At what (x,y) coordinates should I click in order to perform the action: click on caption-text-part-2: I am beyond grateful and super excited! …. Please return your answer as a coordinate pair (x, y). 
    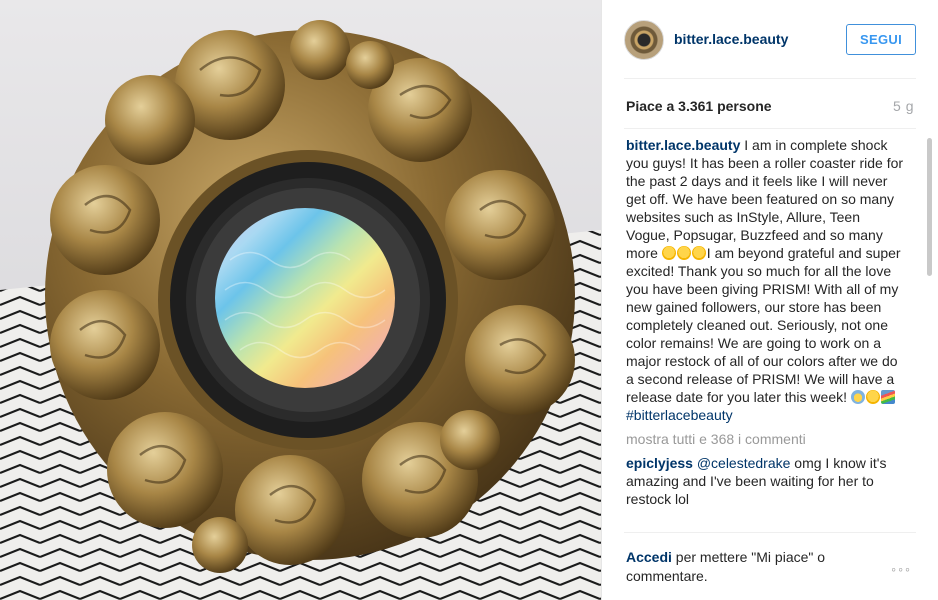
    Looking at the image, I should click on (763, 325).